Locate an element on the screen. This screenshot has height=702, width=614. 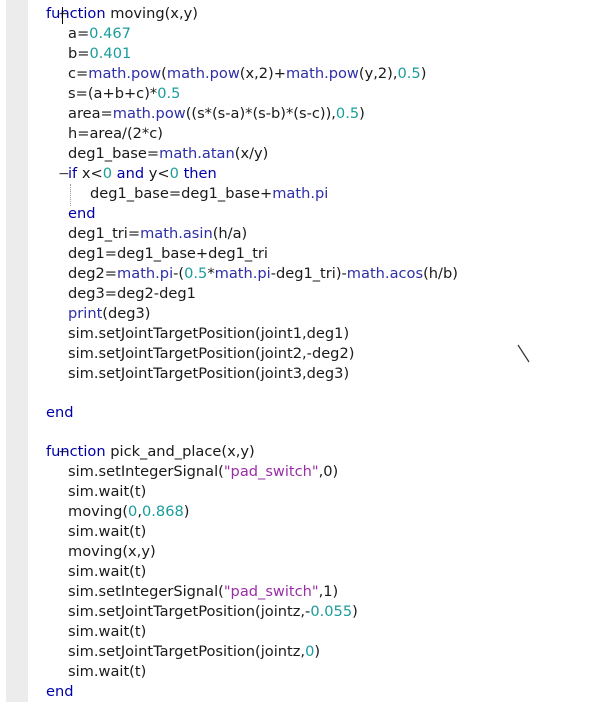
code-token: deg1_tri= is located at coordinates (104, 233).